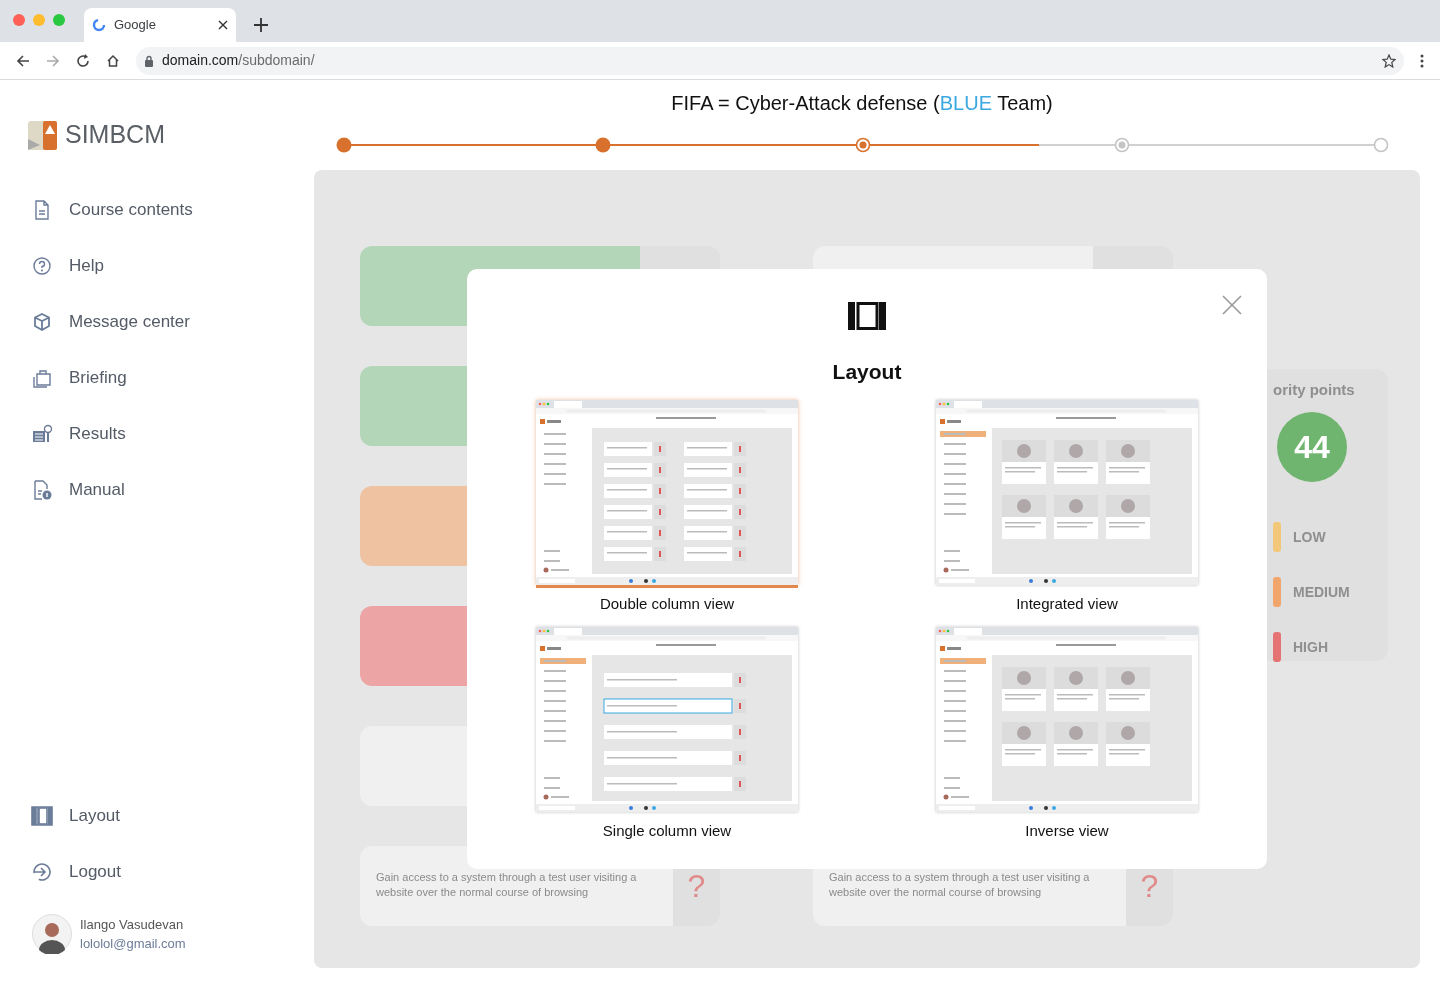  What do you see at coordinates (867, 372) in the screenshot?
I see `dialog-title: Layout` at bounding box center [867, 372].